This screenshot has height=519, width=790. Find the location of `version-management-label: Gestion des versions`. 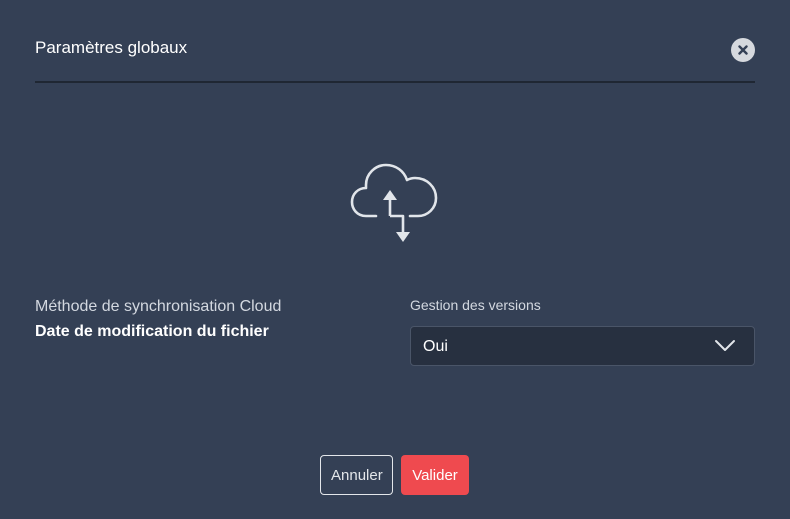

version-management-label: Gestion des versions is located at coordinates (475, 305).